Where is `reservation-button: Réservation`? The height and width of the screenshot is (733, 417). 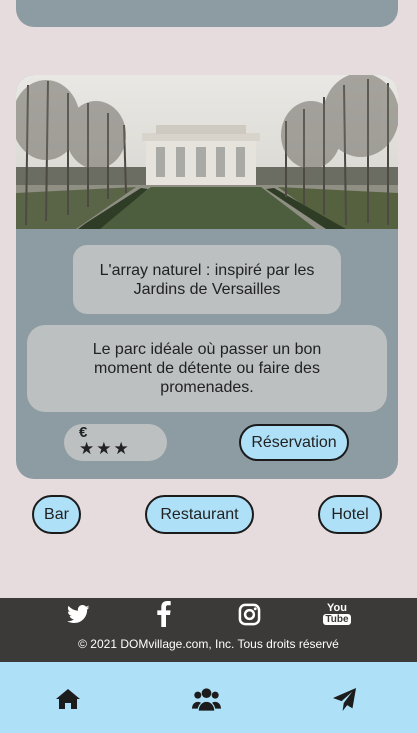
reservation-button: Réservation is located at coordinates (294, 442).